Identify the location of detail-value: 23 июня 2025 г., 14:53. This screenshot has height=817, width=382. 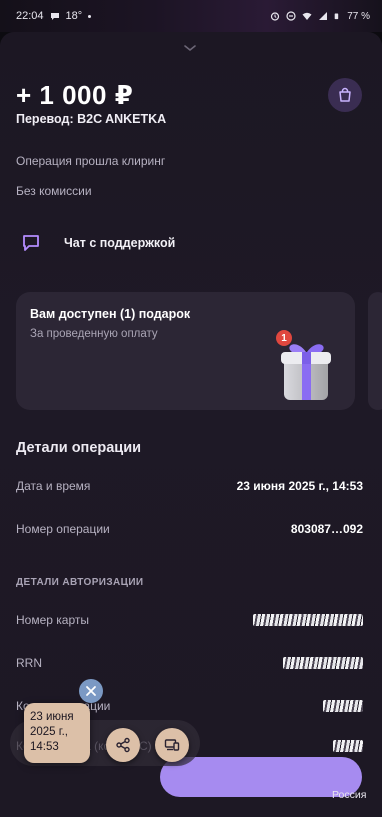
(300, 486).